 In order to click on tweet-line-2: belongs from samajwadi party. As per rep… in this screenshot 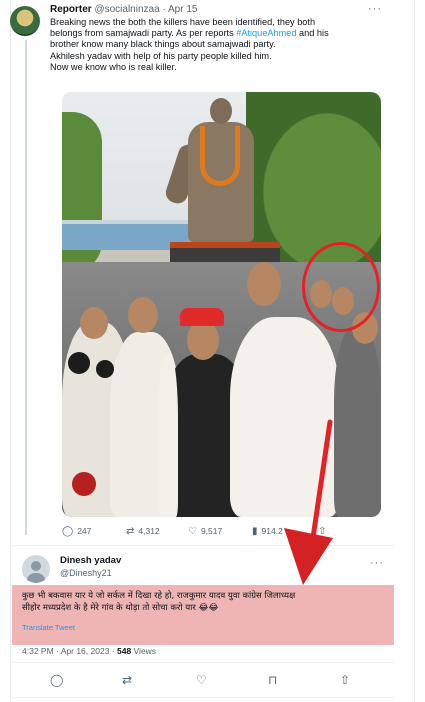, I will do `click(189, 33)`.